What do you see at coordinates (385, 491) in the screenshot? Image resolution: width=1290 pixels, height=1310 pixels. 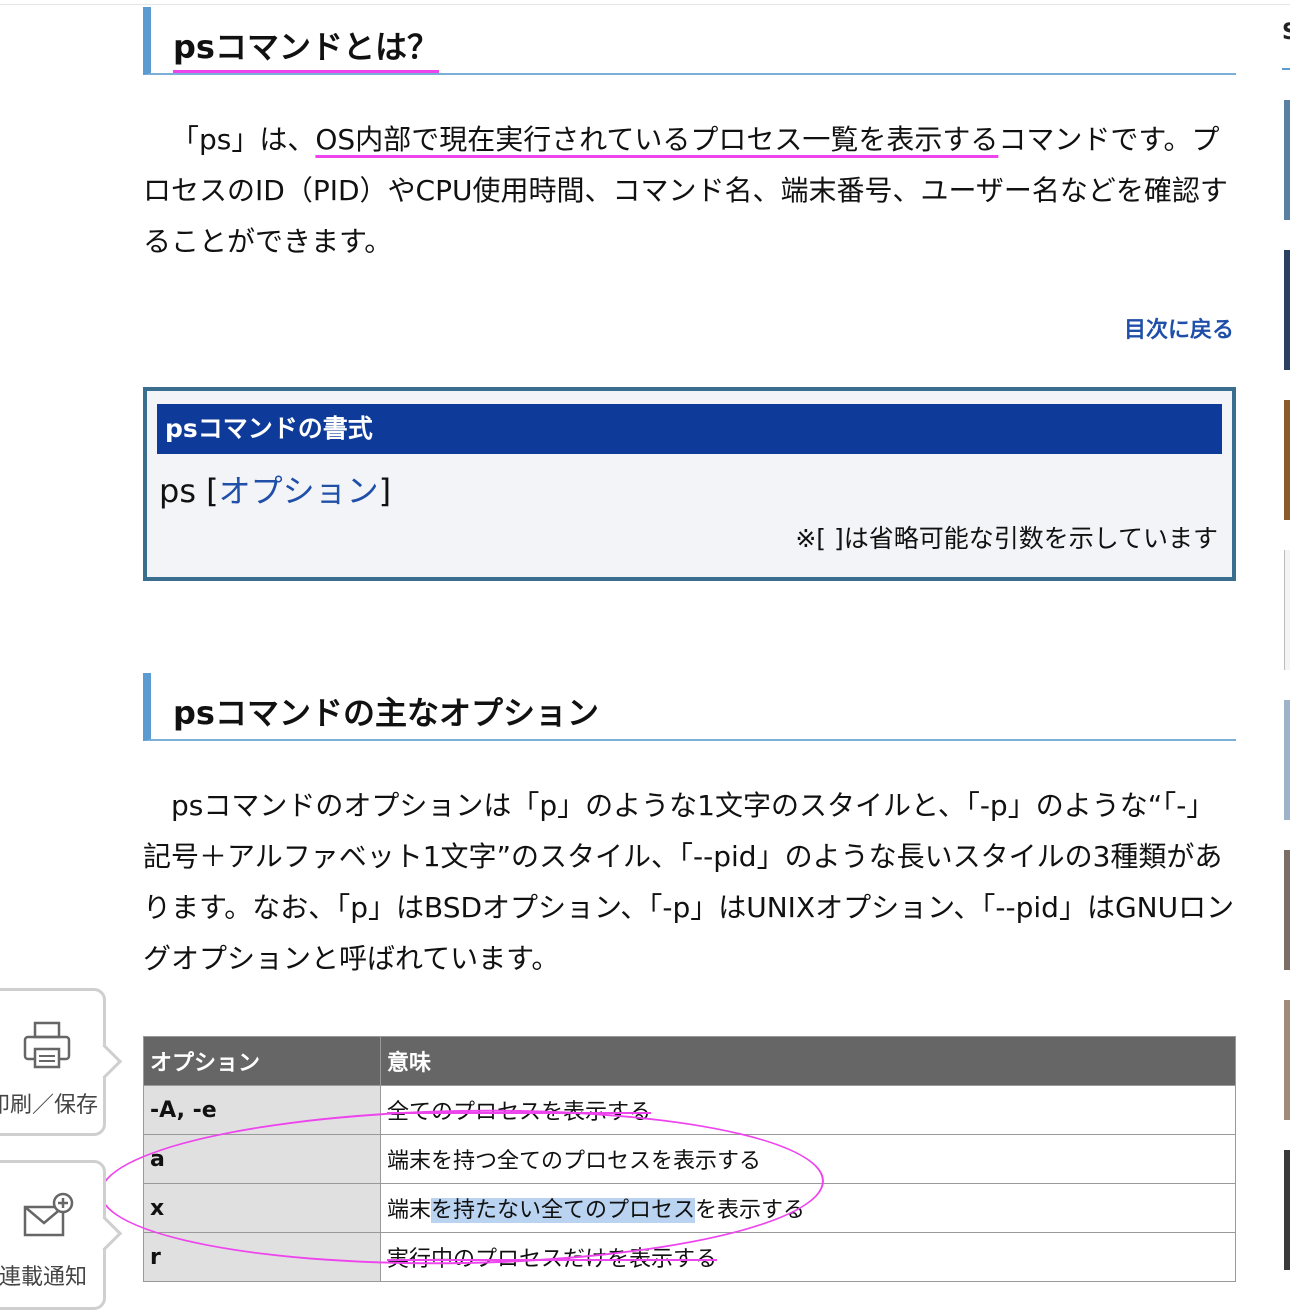 I see `close-bracket: ]` at bounding box center [385, 491].